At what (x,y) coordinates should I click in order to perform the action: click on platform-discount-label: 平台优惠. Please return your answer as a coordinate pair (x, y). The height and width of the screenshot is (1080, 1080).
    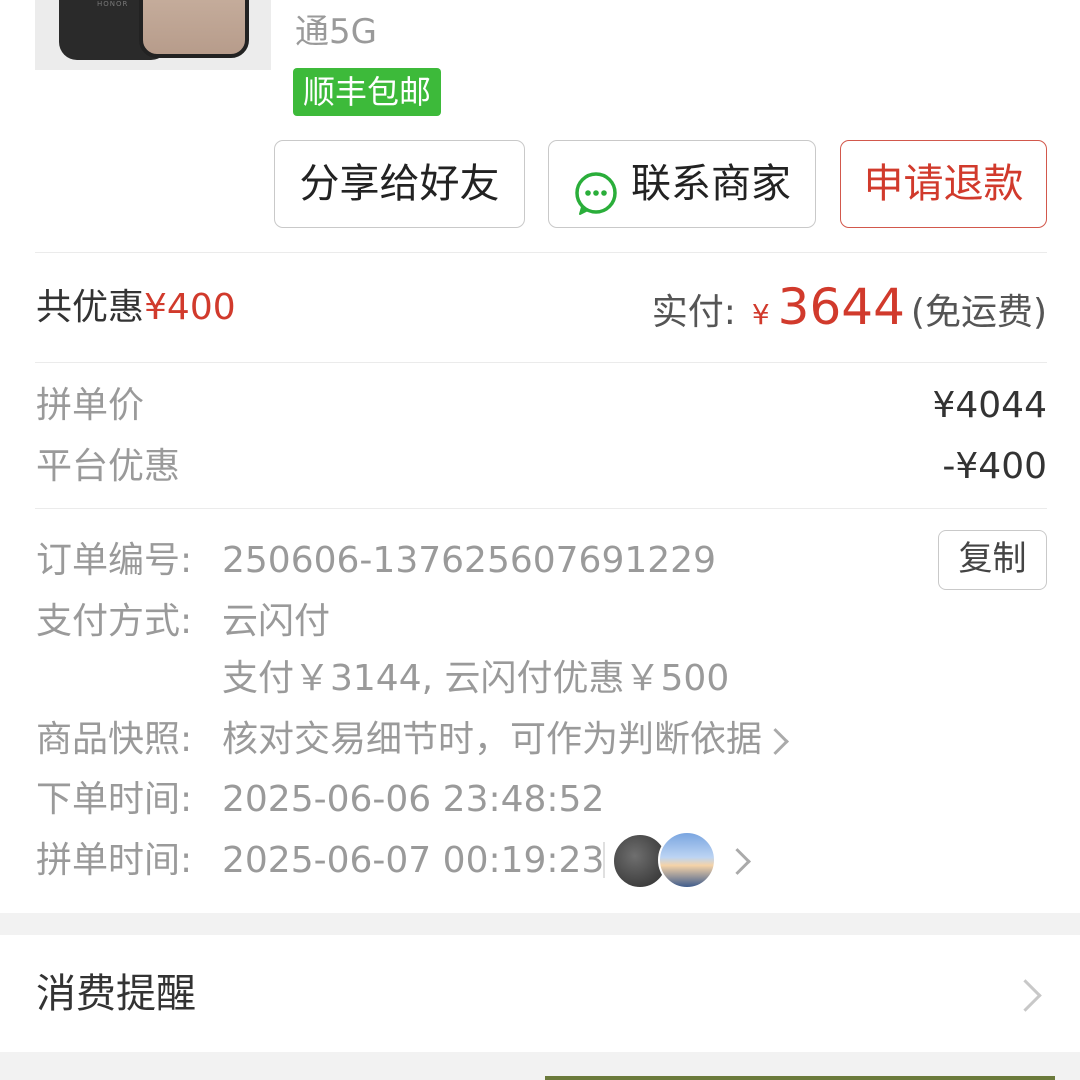
    Looking at the image, I should click on (108, 466).